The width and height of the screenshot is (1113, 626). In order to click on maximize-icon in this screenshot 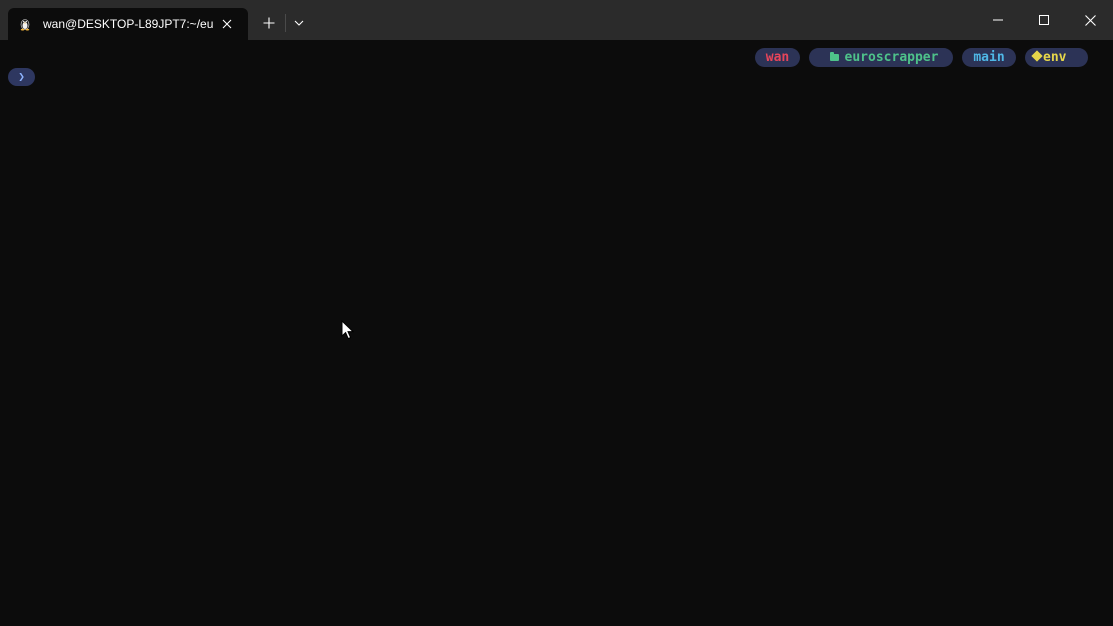, I will do `click(1044, 20)`.